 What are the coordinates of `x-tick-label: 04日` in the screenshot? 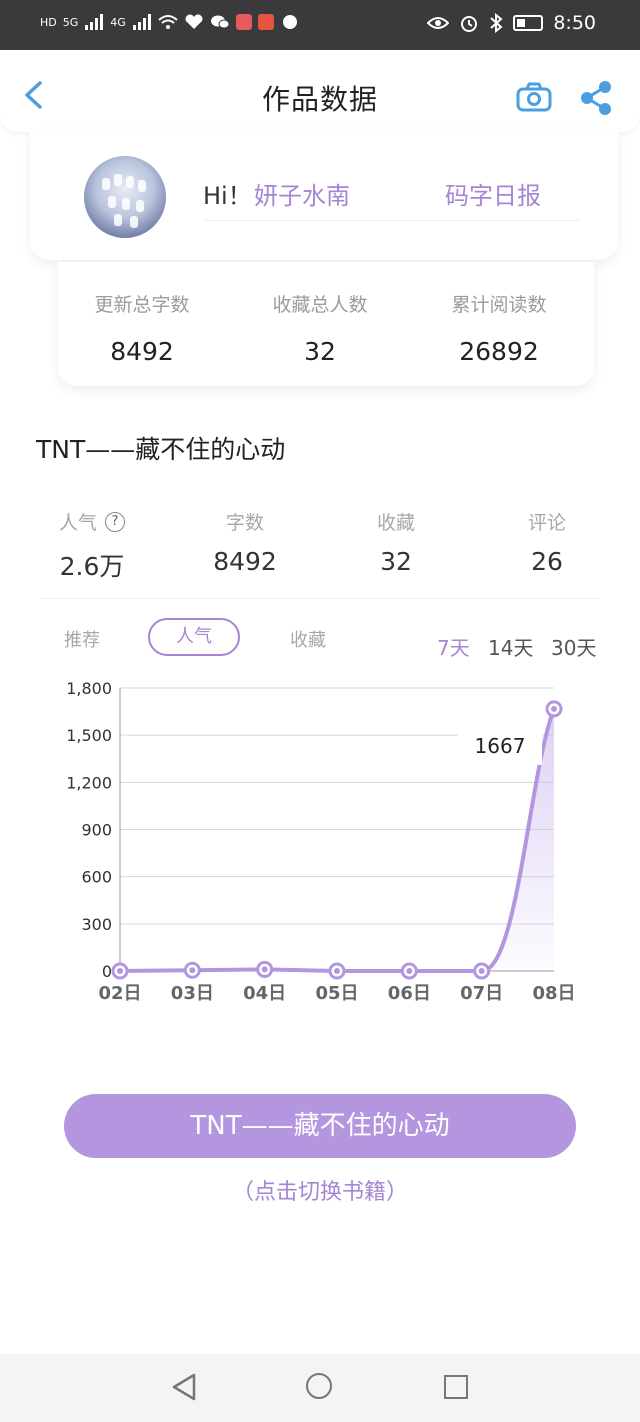 It's located at (264, 993).